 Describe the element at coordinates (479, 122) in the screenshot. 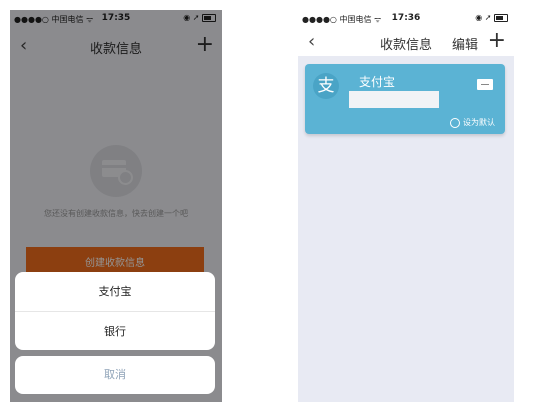

I see `set-default-label: 设为默认` at that location.